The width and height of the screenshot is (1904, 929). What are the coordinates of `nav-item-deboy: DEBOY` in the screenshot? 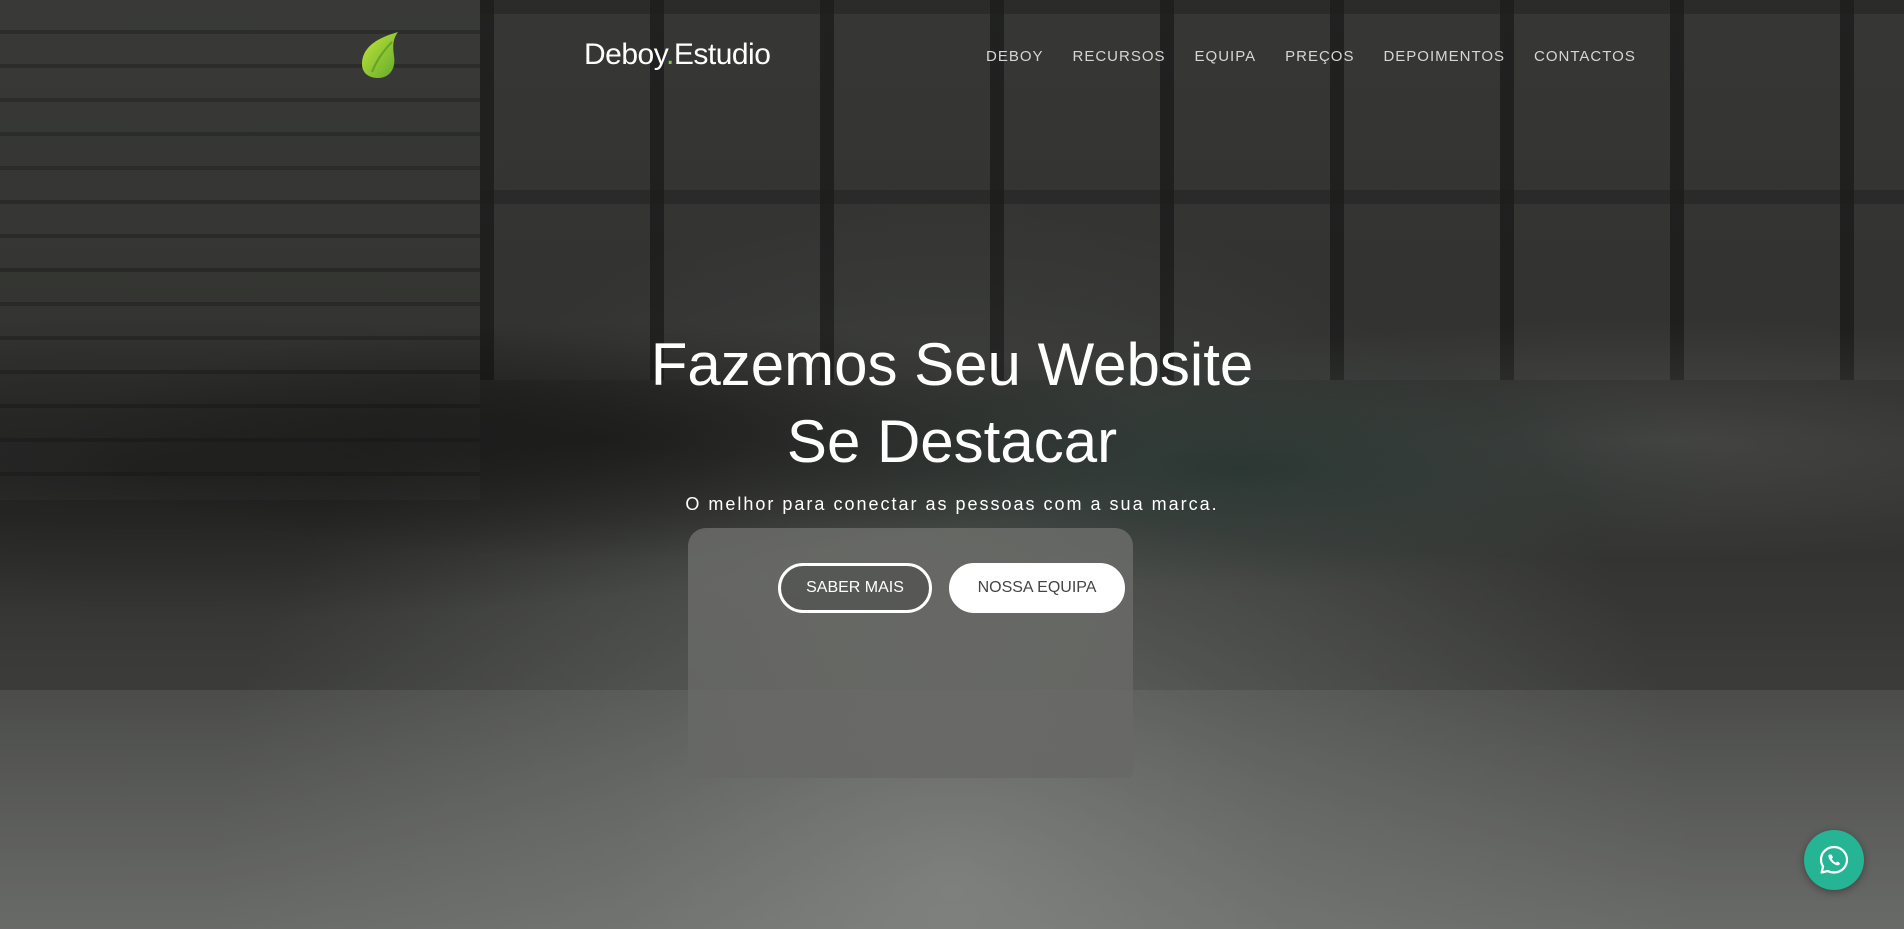 It's located at (1015, 56).